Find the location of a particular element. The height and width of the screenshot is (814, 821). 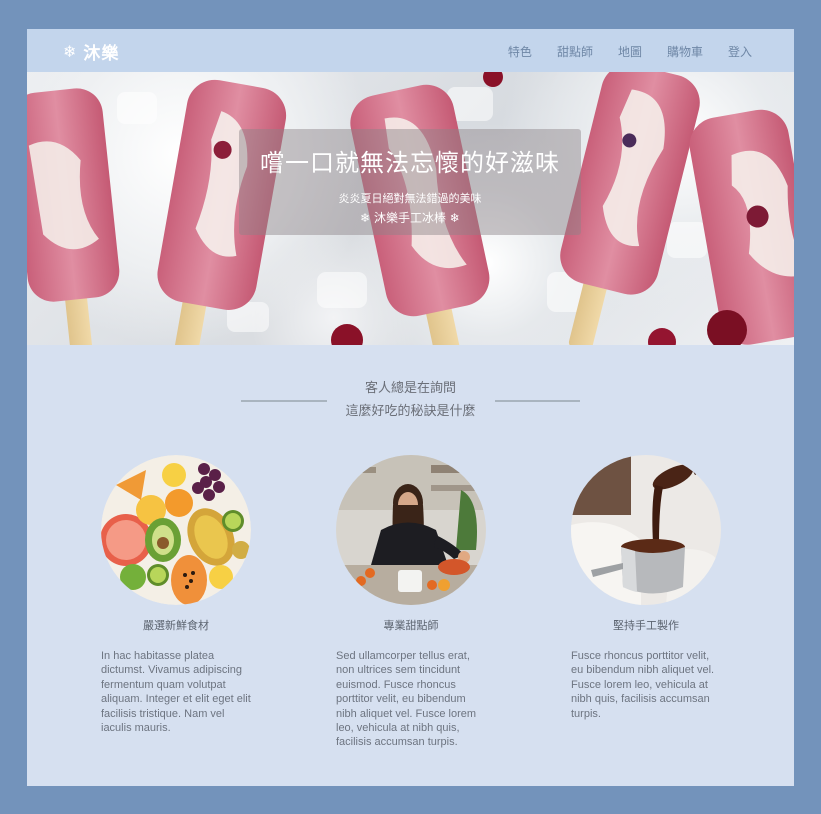

nav-link-pastry-chefs: 甜點師 is located at coordinates (575, 51).